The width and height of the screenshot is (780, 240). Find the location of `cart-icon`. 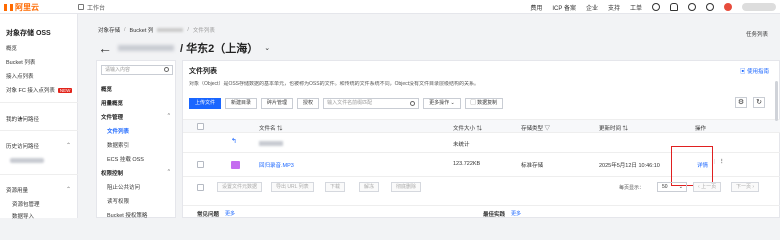

cart-icon is located at coordinates (692, 7).